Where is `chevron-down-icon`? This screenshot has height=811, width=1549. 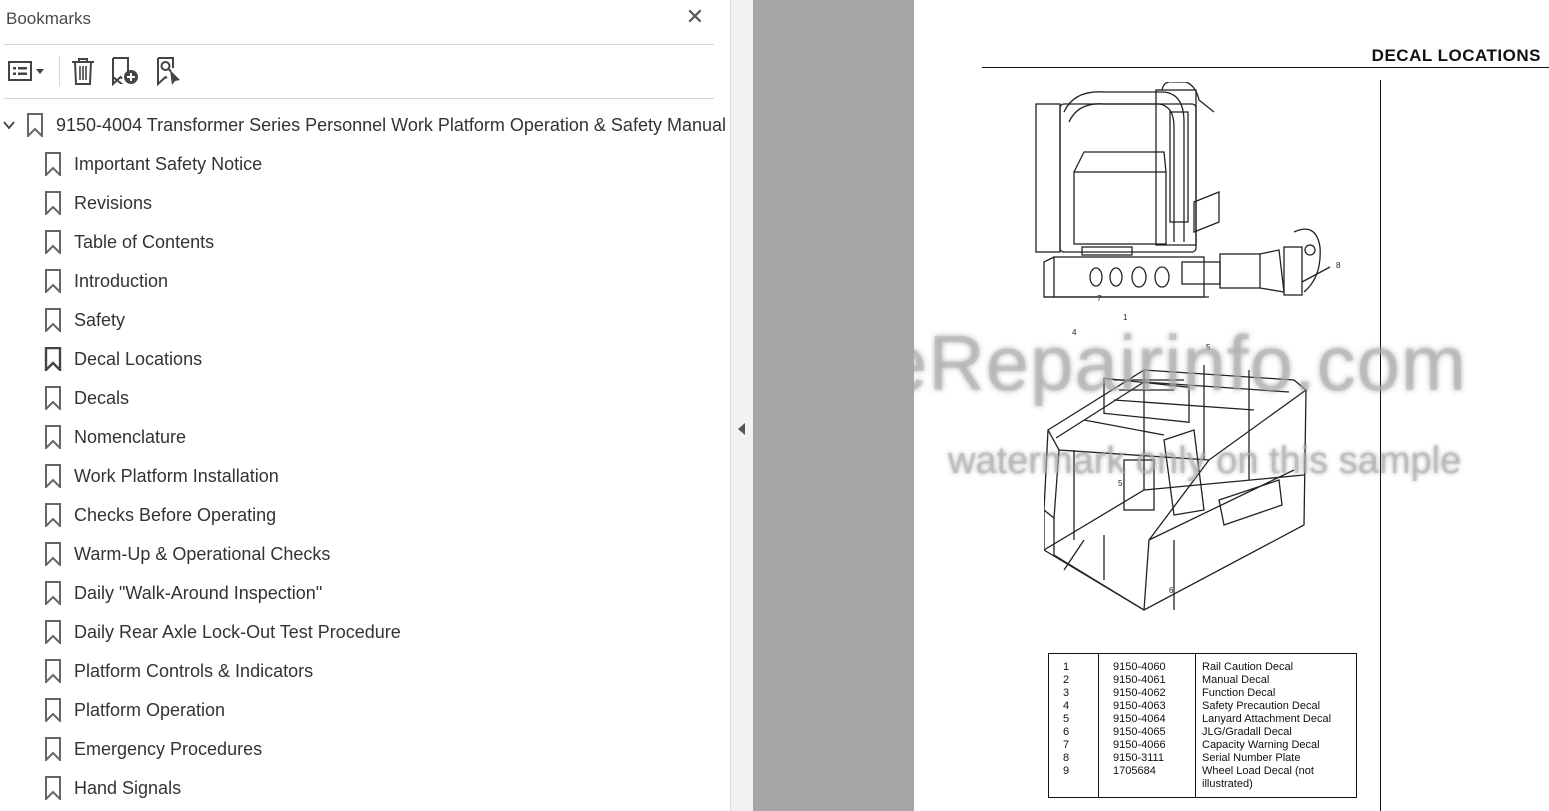
chevron-down-icon is located at coordinates (9, 125).